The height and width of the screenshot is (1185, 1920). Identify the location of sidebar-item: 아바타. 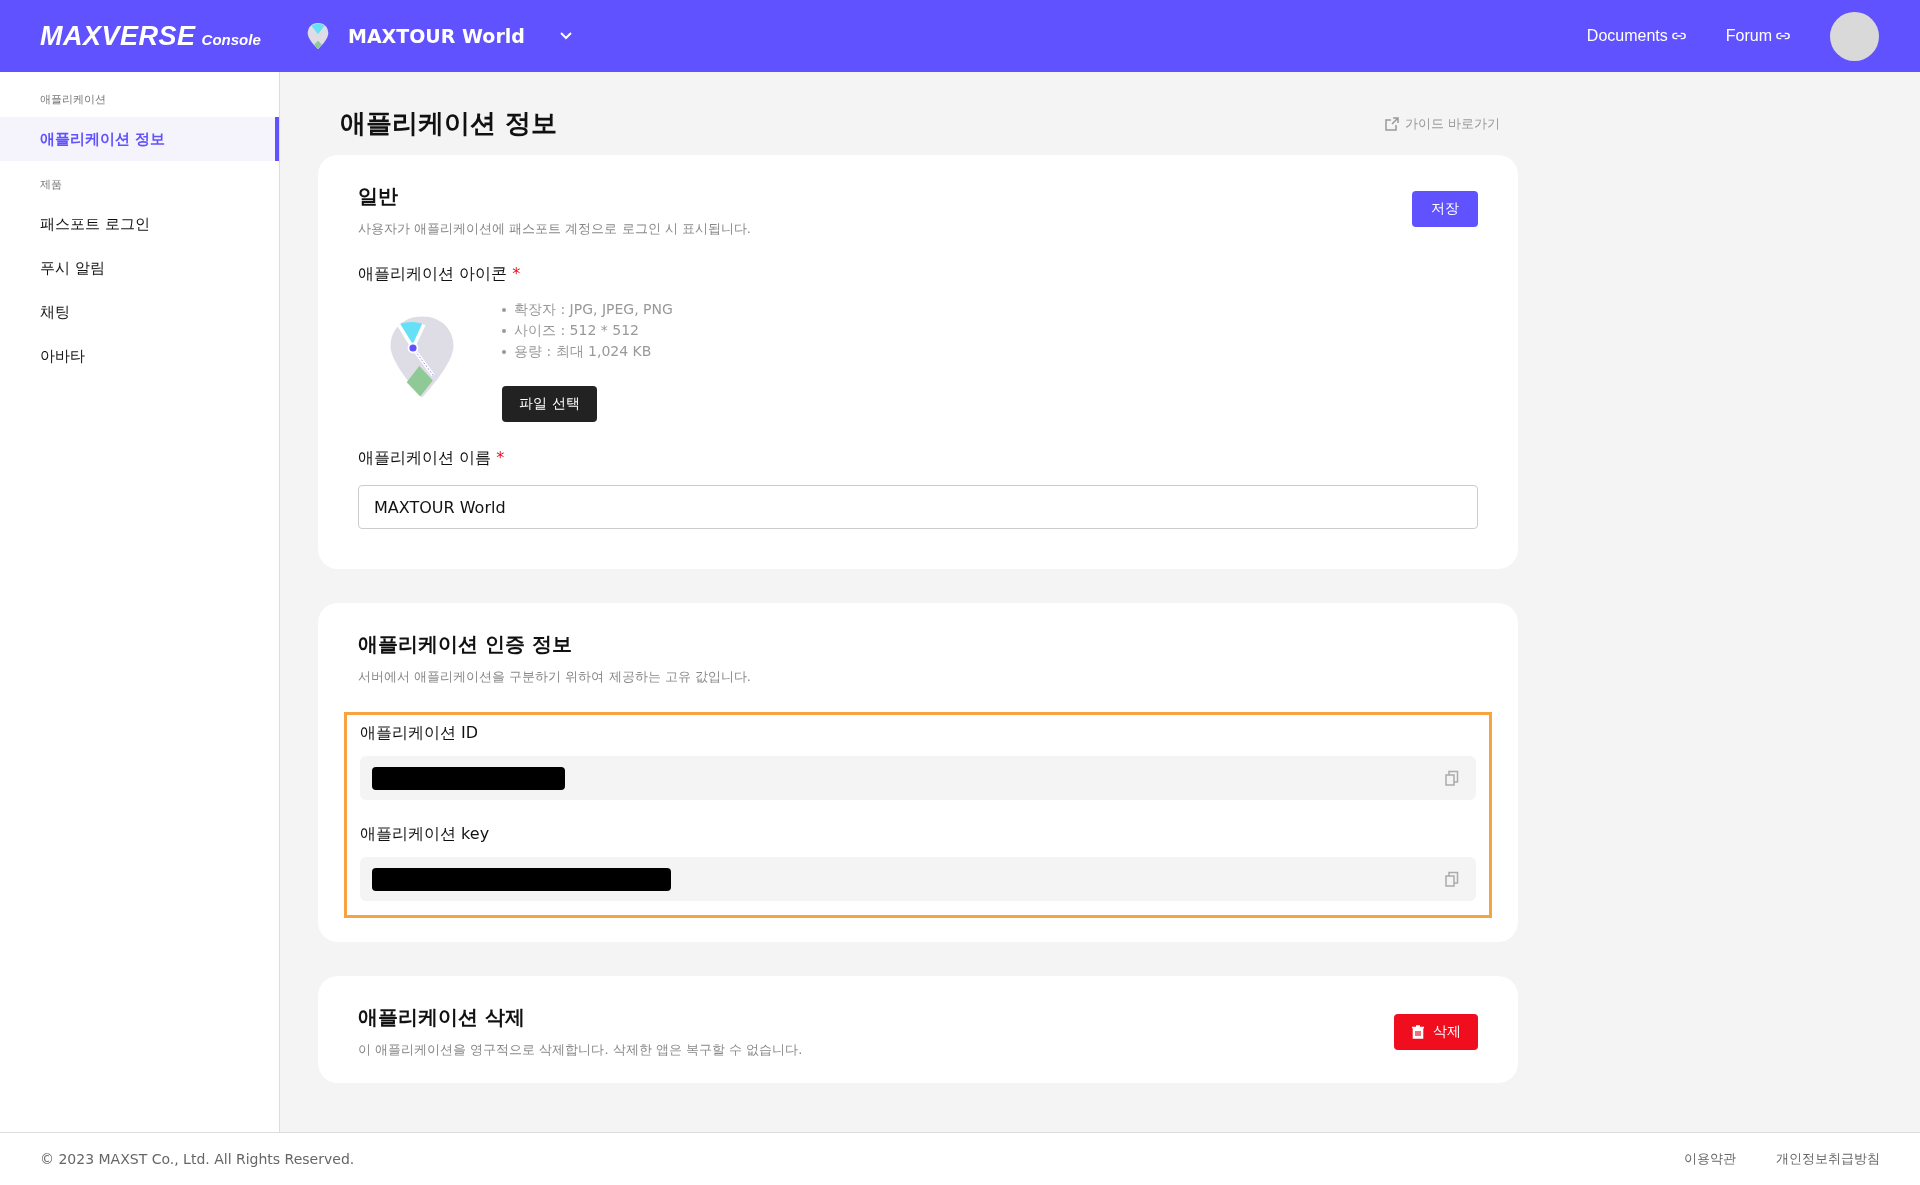
(139, 356).